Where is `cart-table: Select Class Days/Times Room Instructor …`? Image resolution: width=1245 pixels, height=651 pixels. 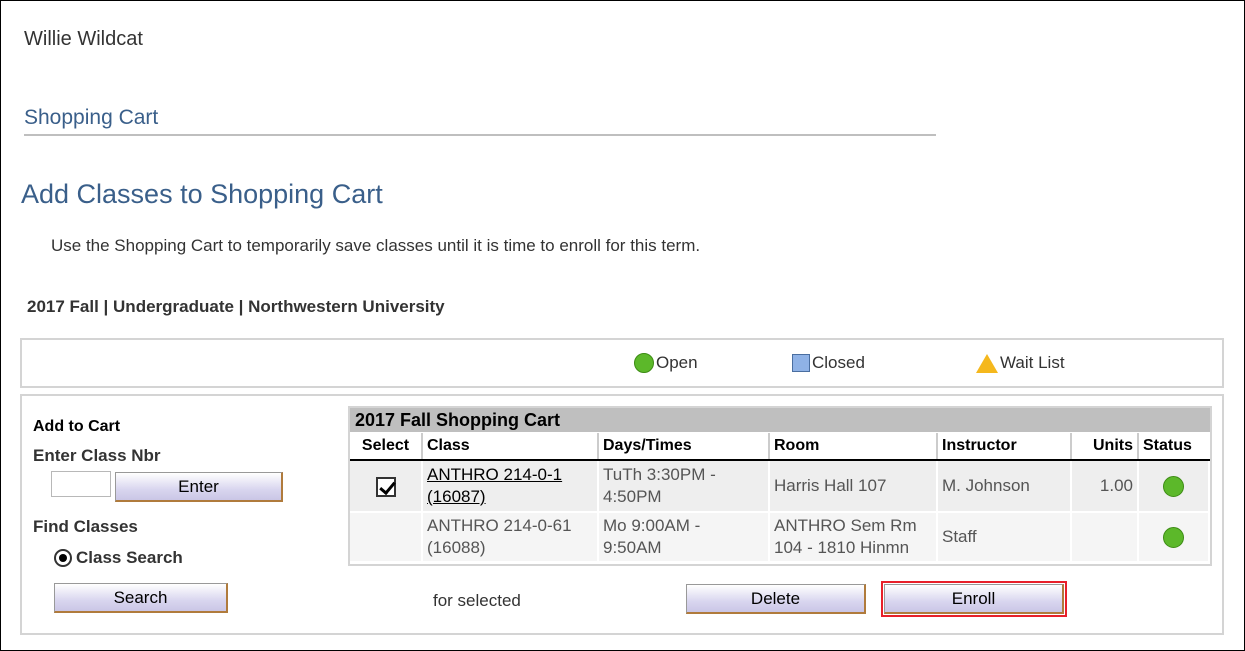
cart-table: Select Class Days/Times Room Instructor … is located at coordinates (780, 497).